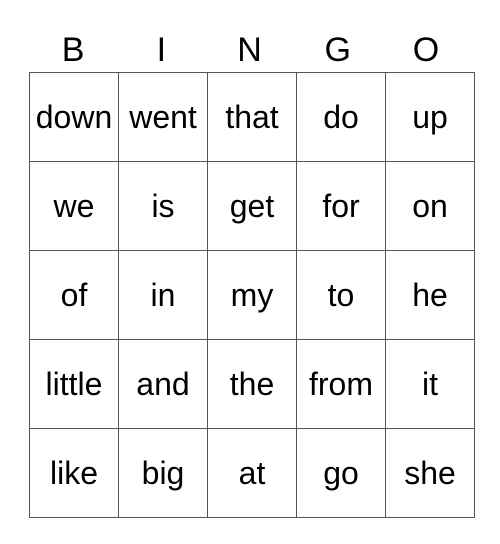 This screenshot has height=544, width=500. I want to click on header-letter-n: N, so click(249, 50).